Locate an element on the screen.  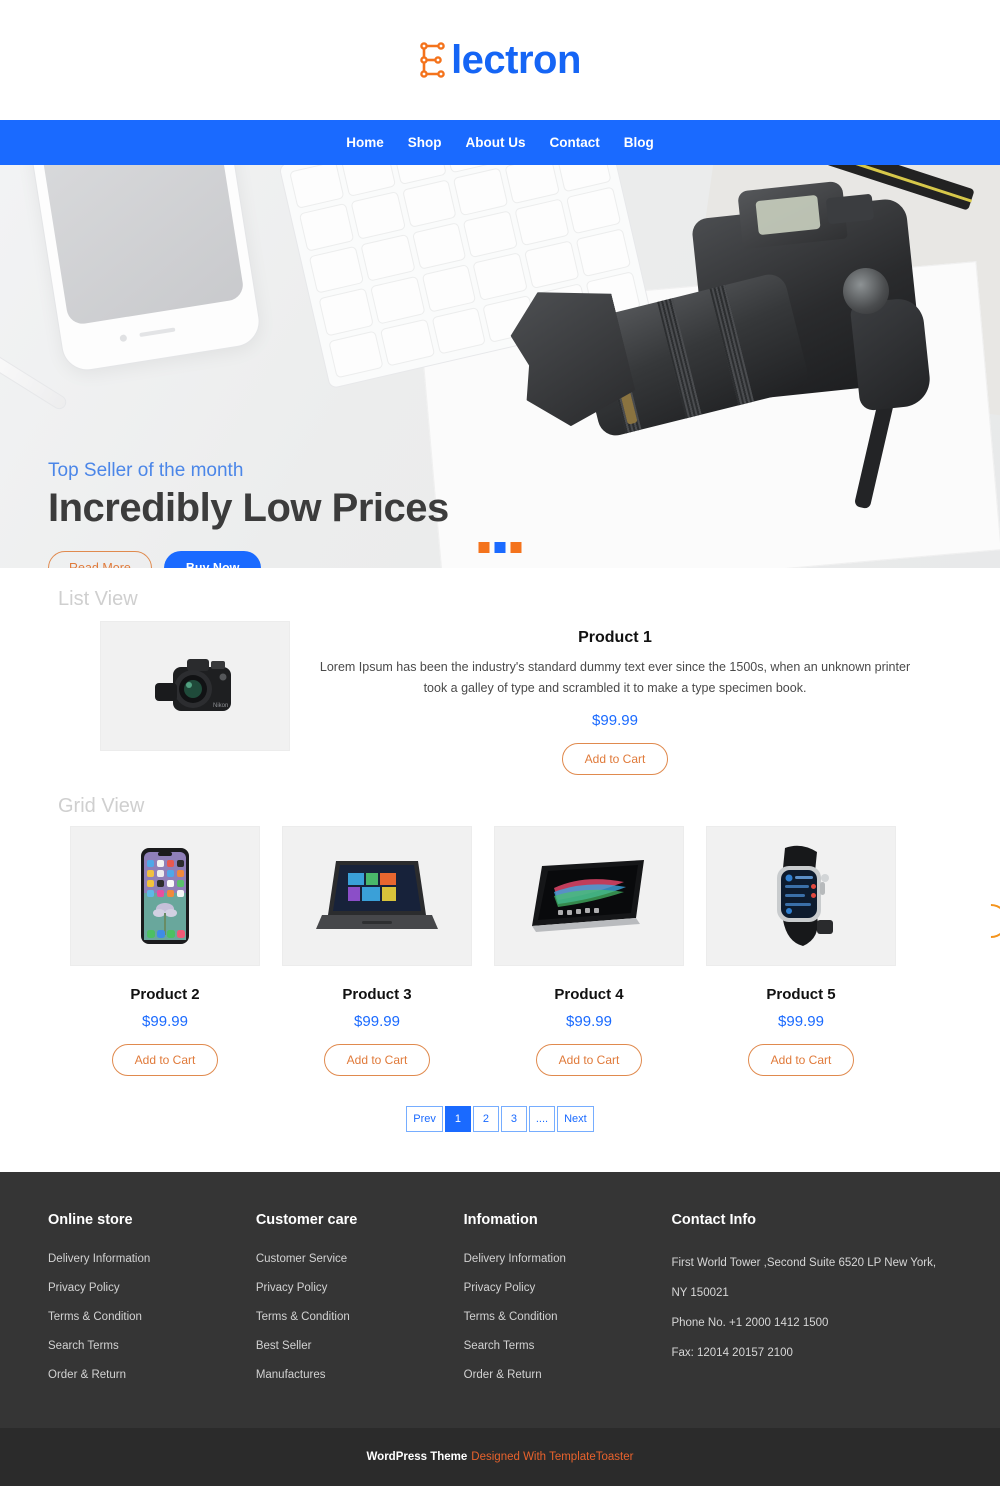
dslr-camera-icon: Nikon is located at coordinates (193, 685).